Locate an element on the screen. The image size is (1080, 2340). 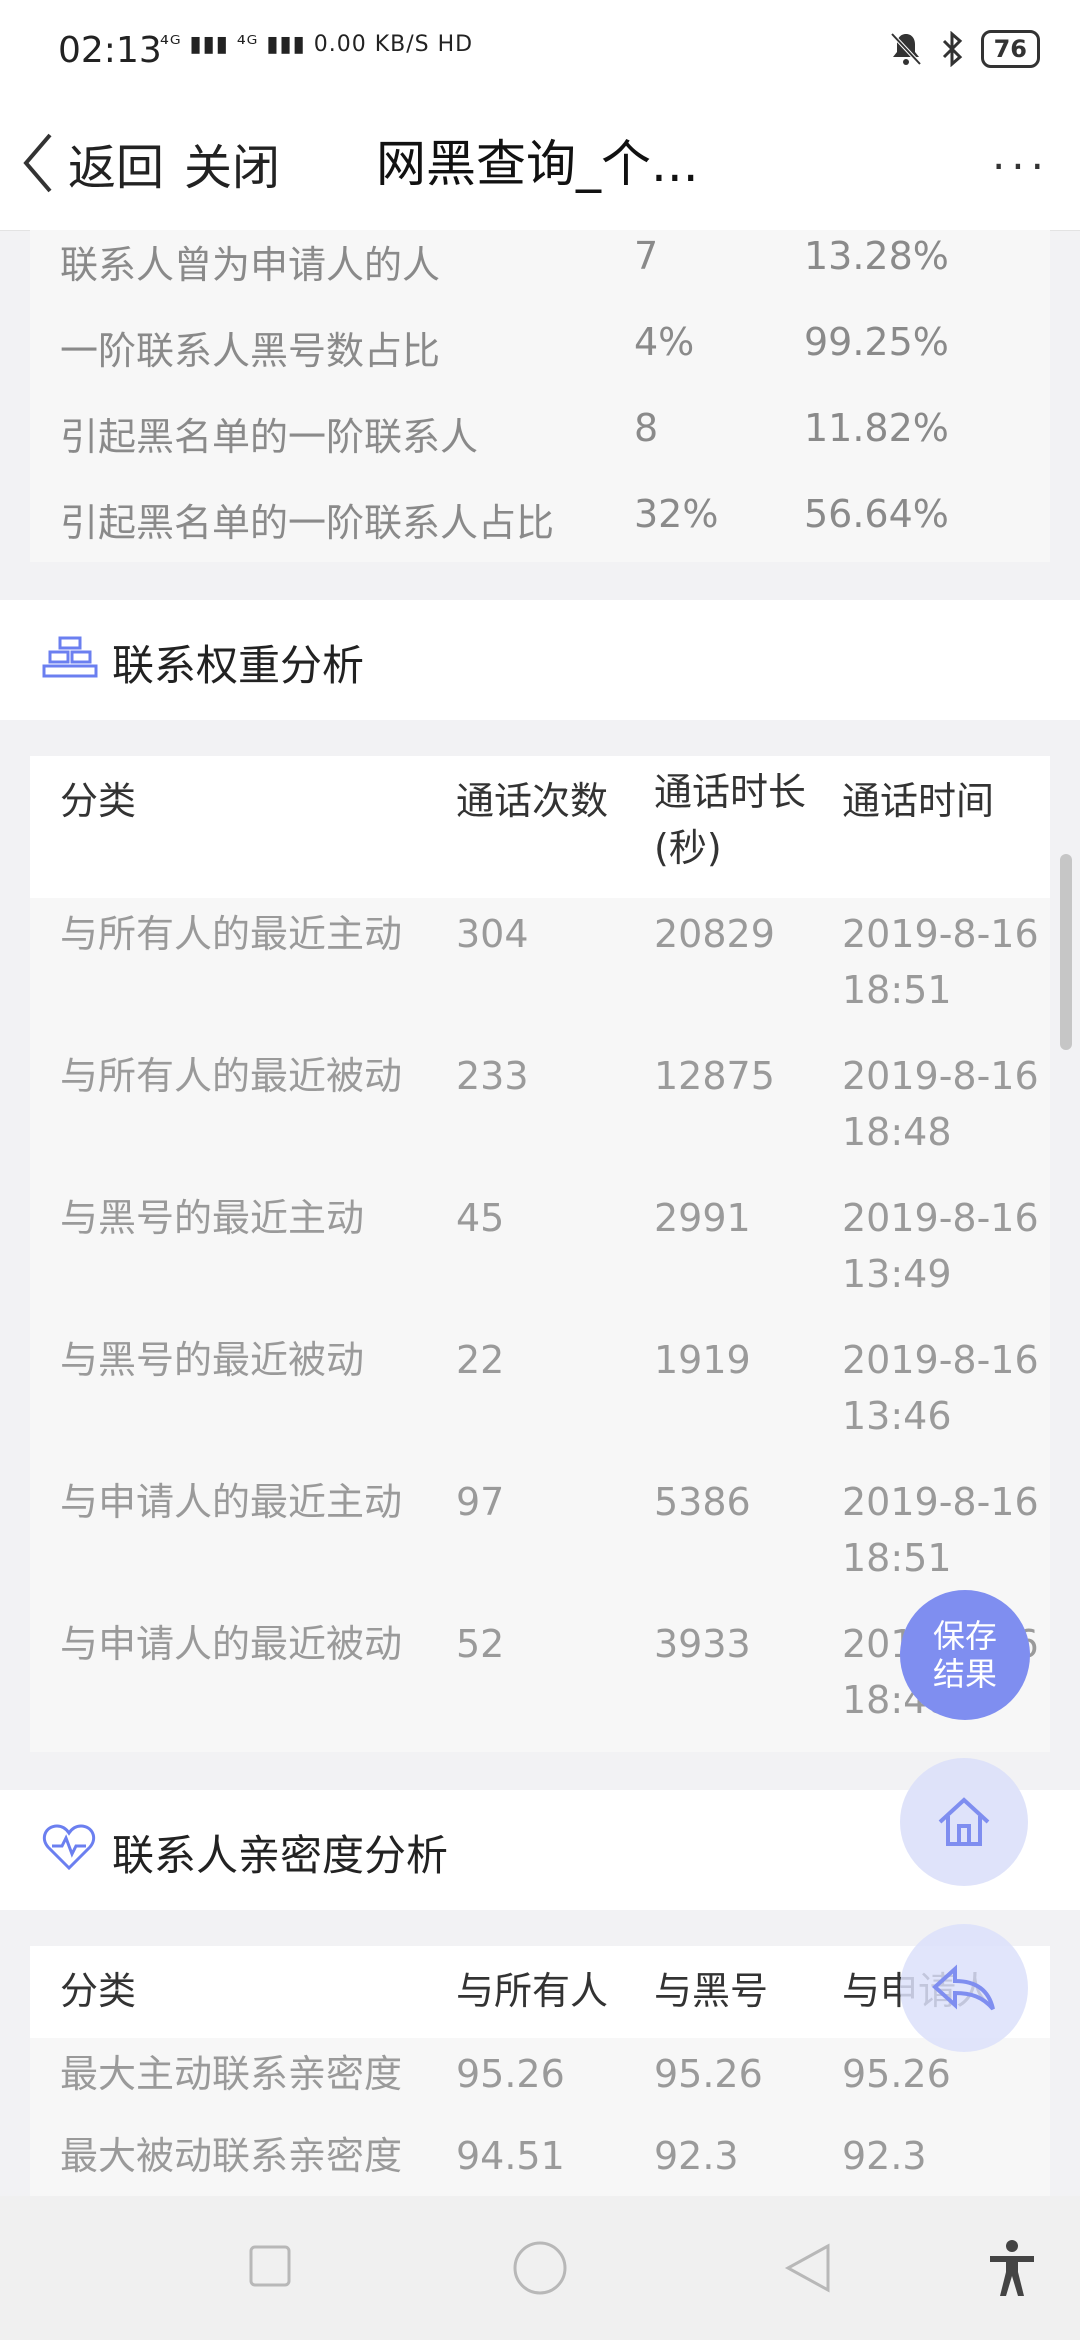
back-triangle-icon is located at coordinates (808, 2268).